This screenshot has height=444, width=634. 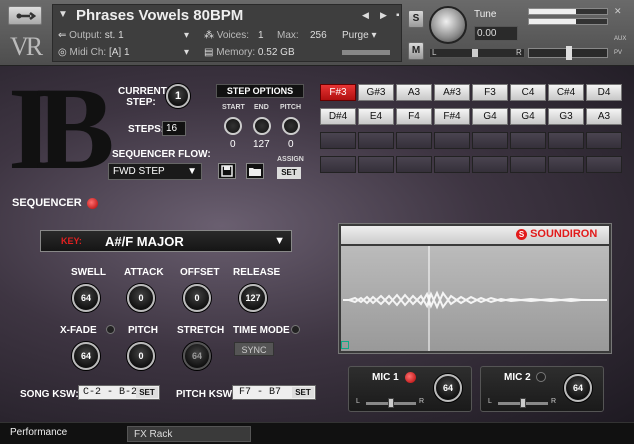 I want to click on collapse-arrow-icon: ▼, so click(x=63, y=14).